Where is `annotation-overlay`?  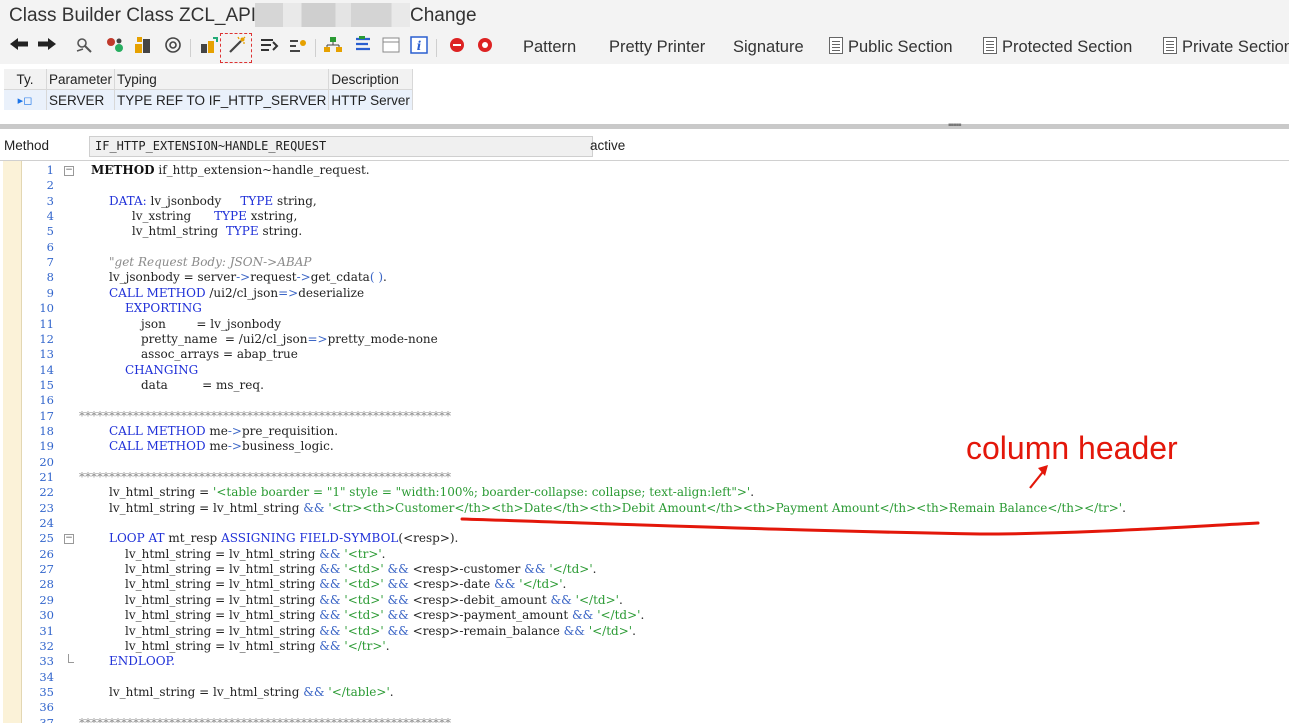 annotation-overlay is located at coordinates (860, 500).